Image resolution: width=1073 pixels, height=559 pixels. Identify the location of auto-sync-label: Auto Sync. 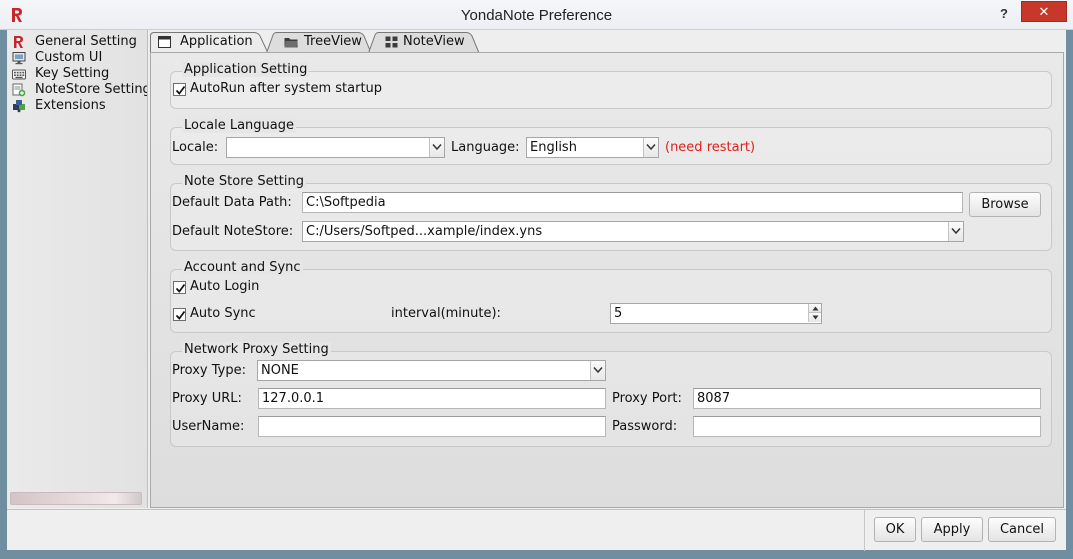
(223, 313).